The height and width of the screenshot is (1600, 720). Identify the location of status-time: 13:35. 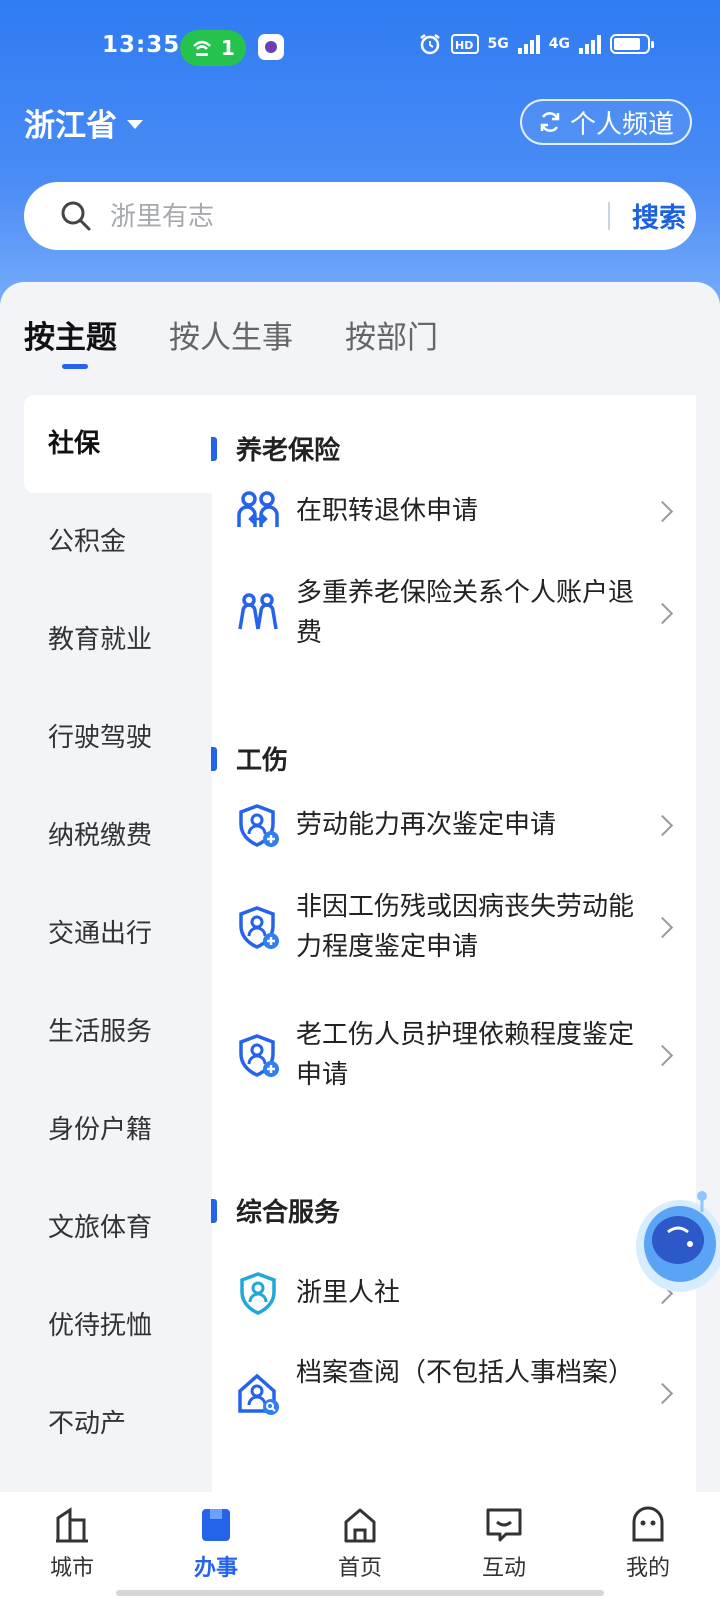
(141, 45).